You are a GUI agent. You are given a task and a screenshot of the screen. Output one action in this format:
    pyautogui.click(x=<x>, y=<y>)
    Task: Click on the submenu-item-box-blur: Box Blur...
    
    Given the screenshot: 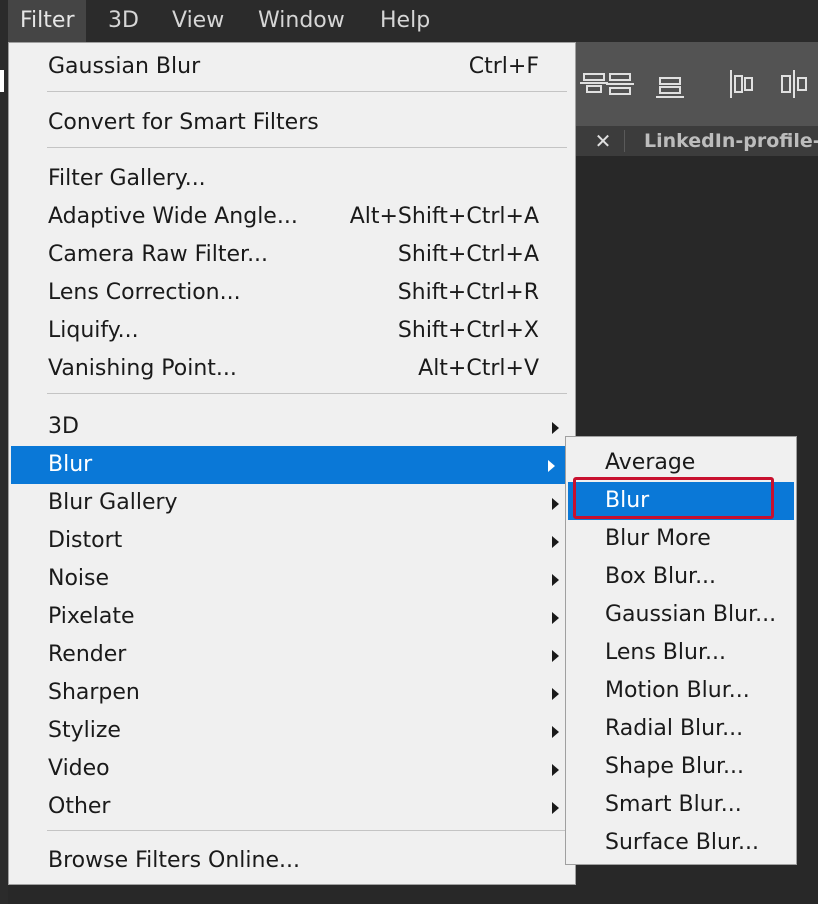 What is the action you would take?
    pyautogui.click(x=681, y=577)
    